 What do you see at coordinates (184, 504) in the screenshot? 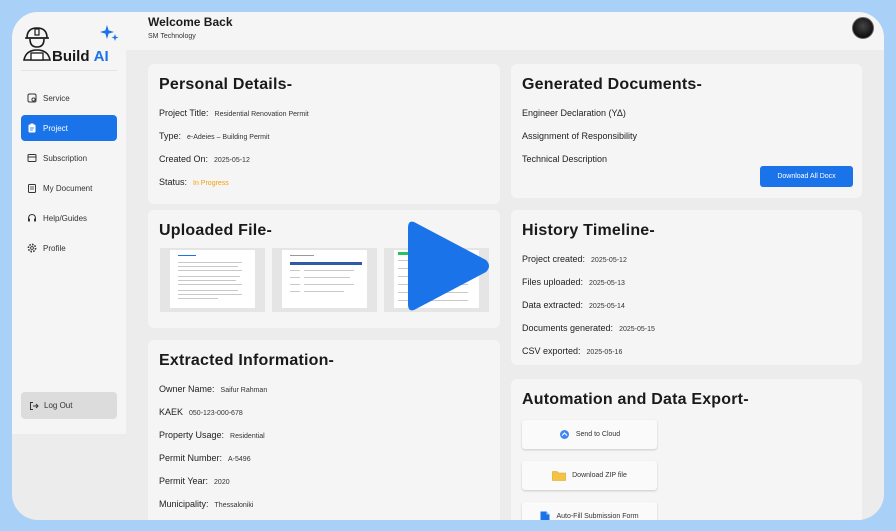
I see `field-label: Municipality:` at bounding box center [184, 504].